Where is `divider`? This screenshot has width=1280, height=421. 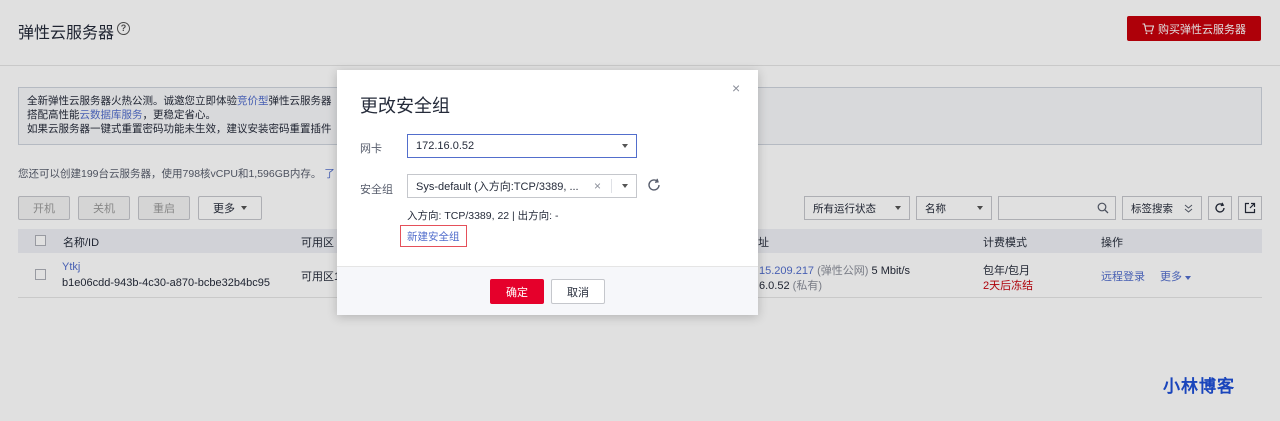 divider is located at coordinates (611, 186).